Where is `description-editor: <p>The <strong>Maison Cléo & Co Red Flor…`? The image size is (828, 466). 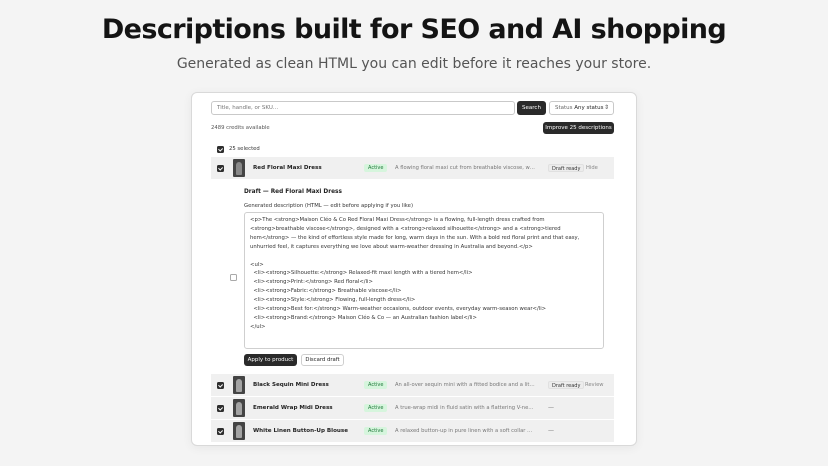 description-editor: <p>The <strong>Maison Cléo & Co Red Flor… is located at coordinates (424, 280).